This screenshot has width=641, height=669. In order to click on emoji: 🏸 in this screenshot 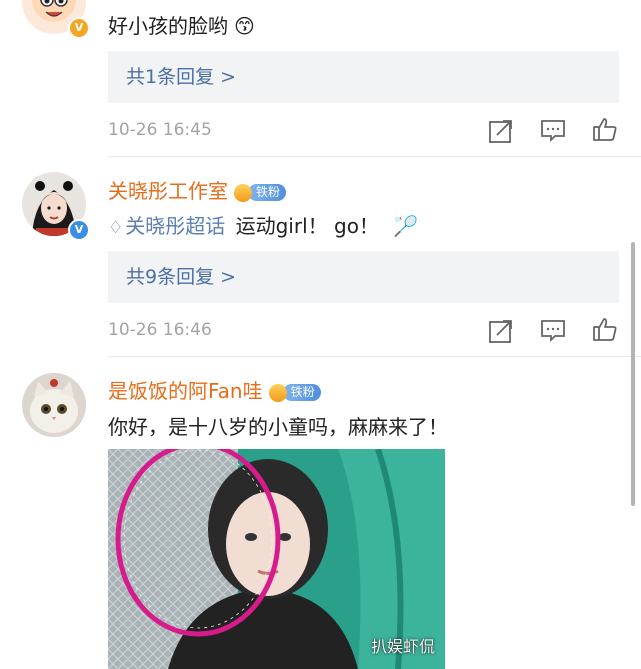, I will do `click(406, 226)`.